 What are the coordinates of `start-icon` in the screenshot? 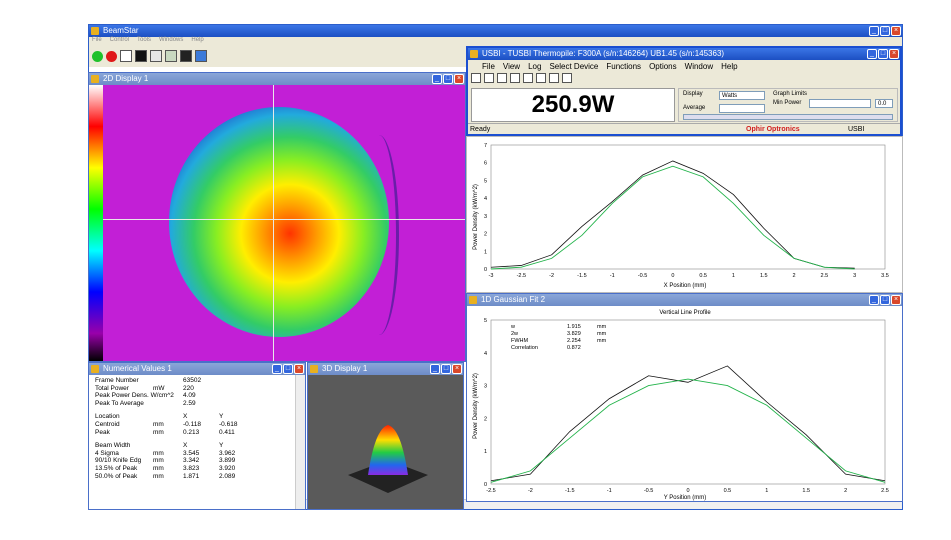 It's located at (97, 56).